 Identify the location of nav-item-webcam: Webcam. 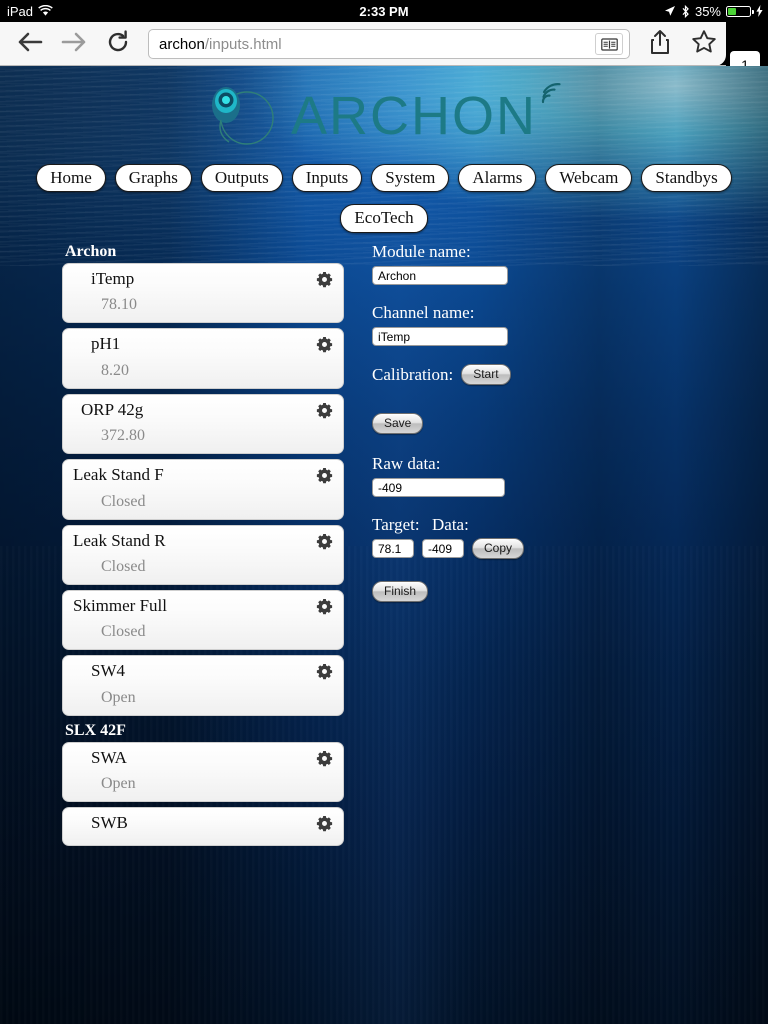
(589, 178).